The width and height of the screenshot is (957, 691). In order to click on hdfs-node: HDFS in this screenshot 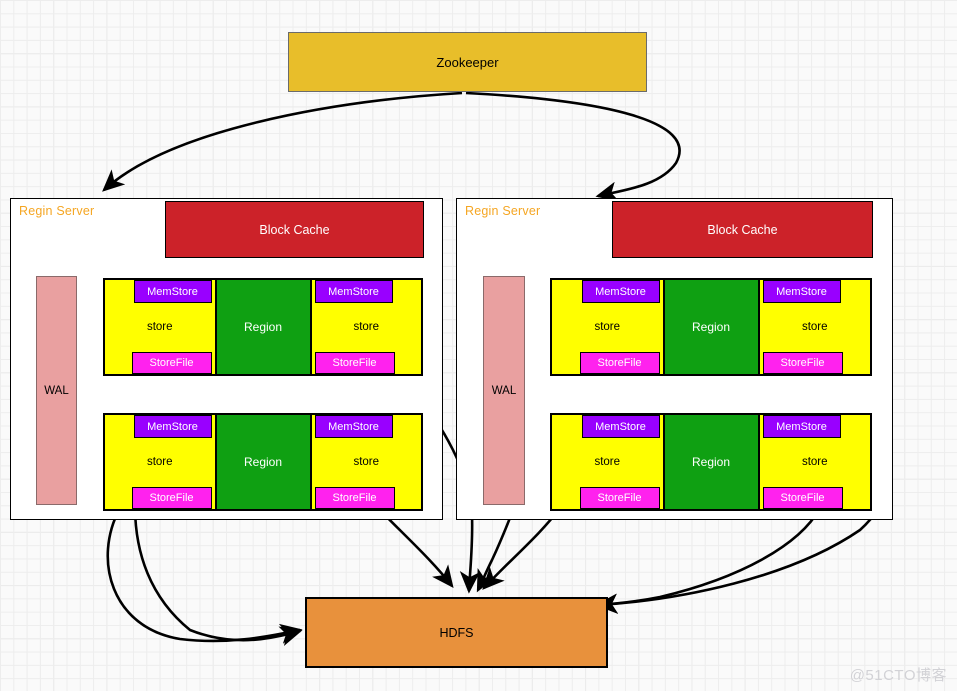, I will do `click(456, 632)`.